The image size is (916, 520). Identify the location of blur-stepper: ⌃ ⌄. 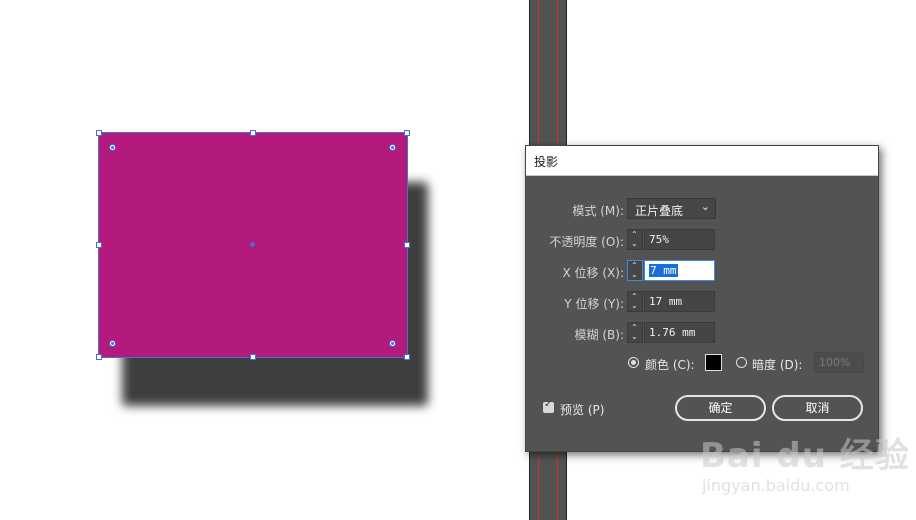
(635, 332).